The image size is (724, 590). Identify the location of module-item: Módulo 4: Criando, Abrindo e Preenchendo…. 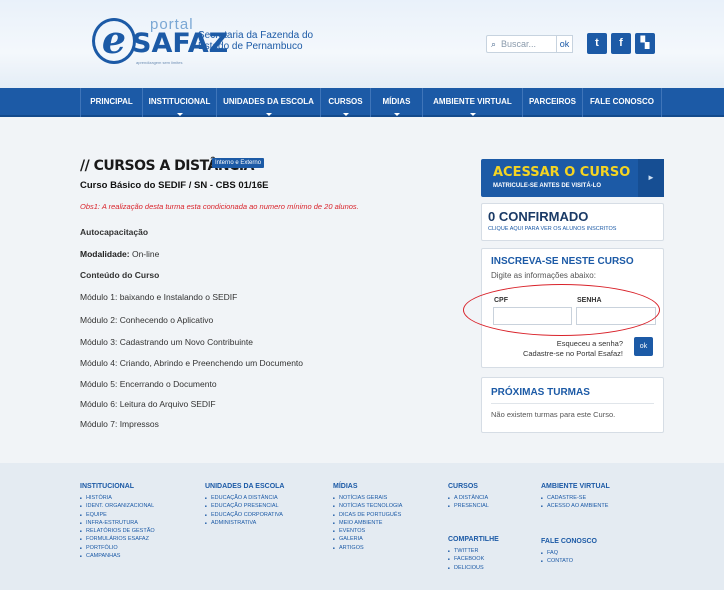
(192, 363).